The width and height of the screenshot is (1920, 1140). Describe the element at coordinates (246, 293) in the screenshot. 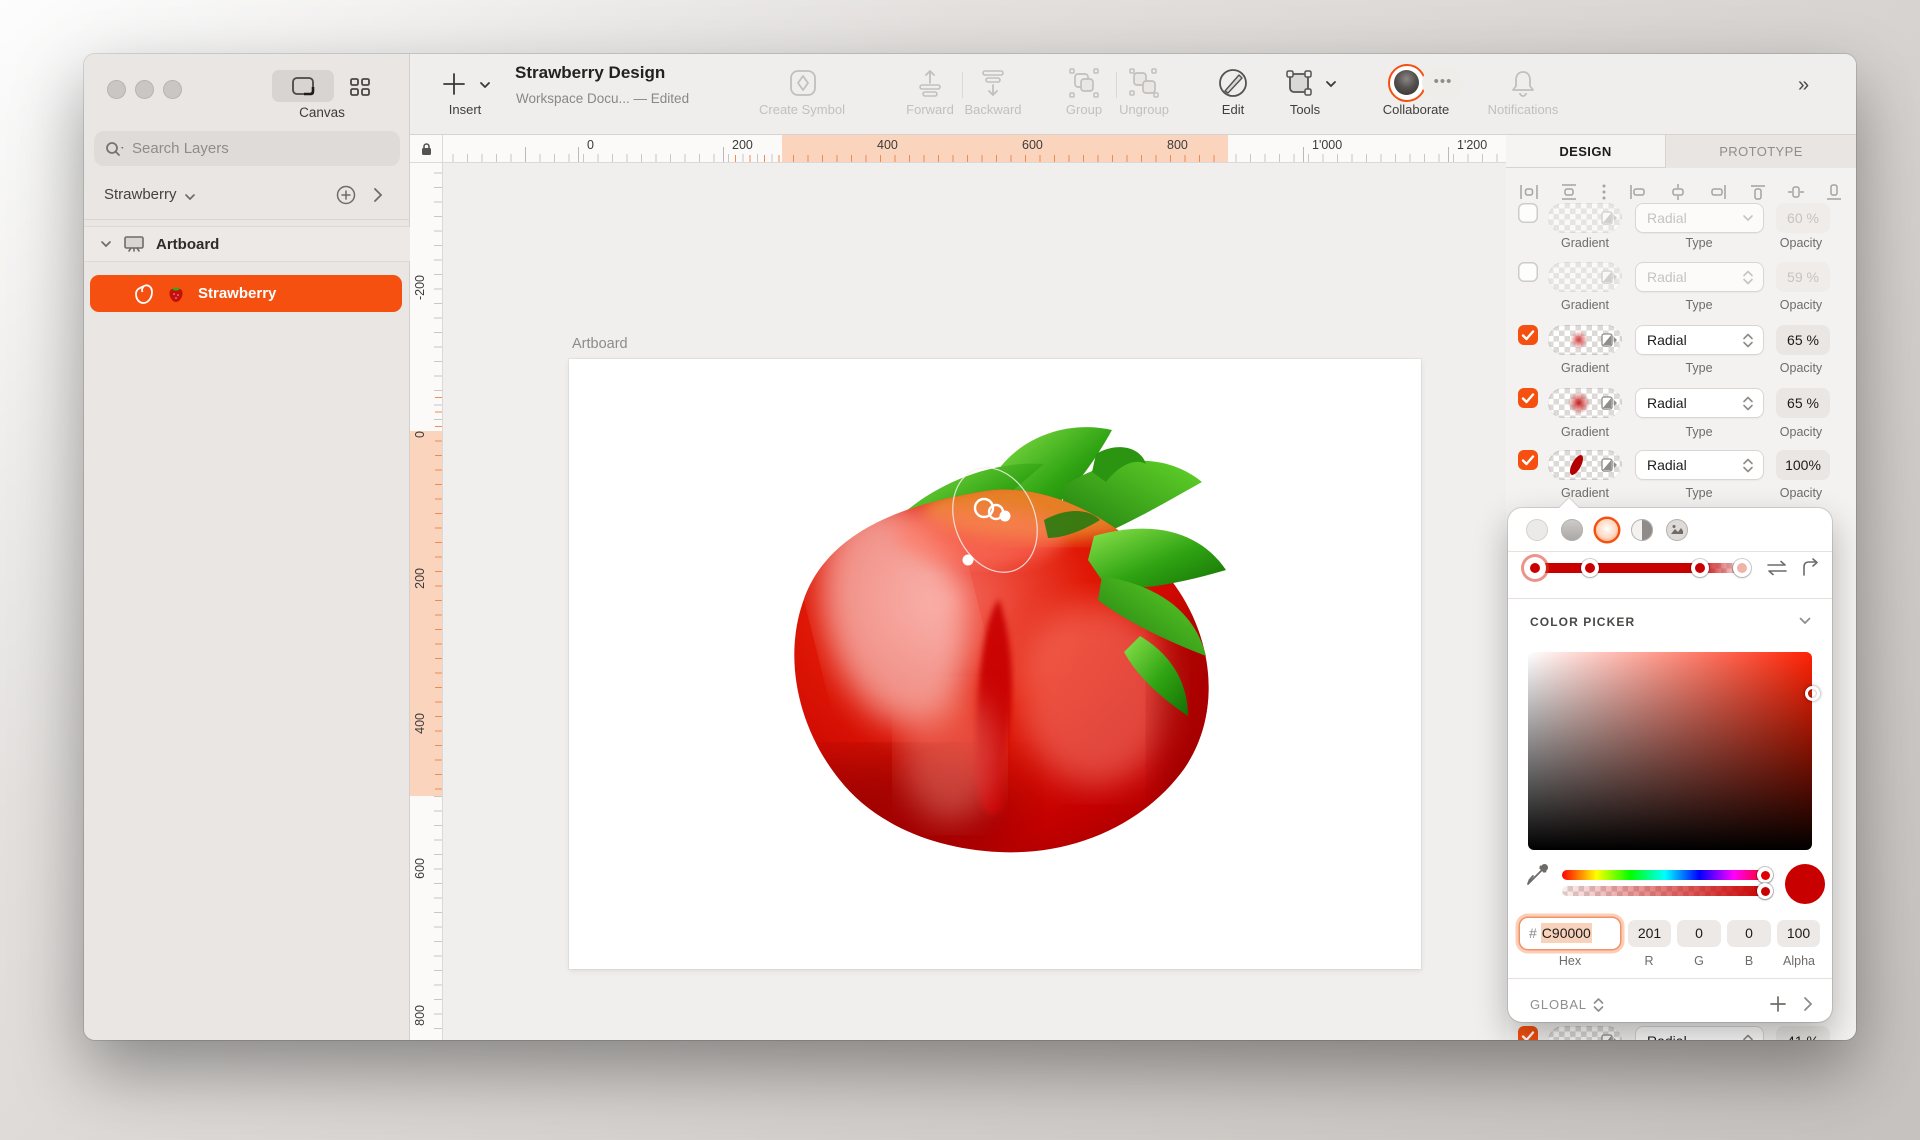

I see `layer-row-strawberry: Strawberry` at that location.